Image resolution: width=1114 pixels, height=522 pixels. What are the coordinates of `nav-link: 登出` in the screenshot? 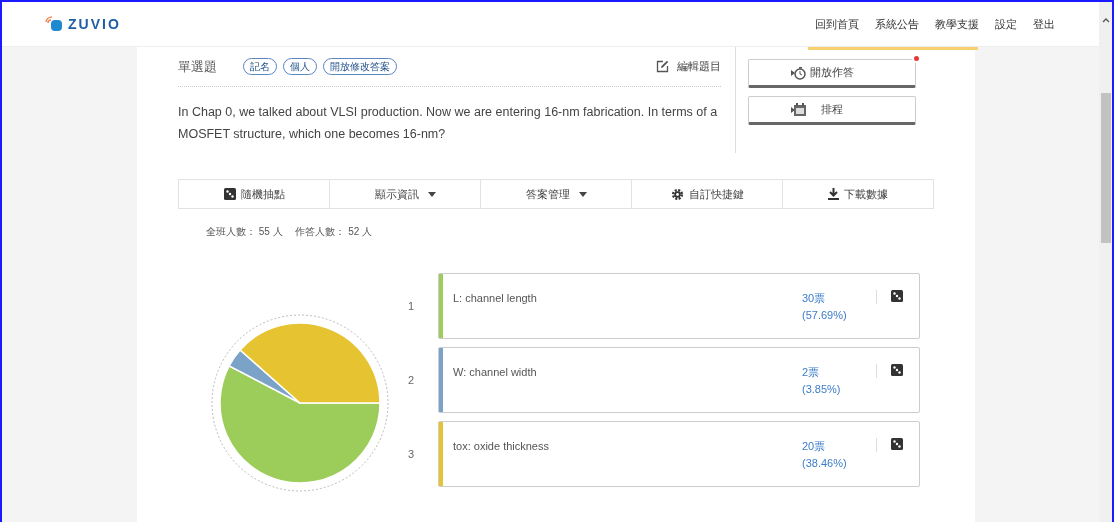 It's located at (1044, 24).